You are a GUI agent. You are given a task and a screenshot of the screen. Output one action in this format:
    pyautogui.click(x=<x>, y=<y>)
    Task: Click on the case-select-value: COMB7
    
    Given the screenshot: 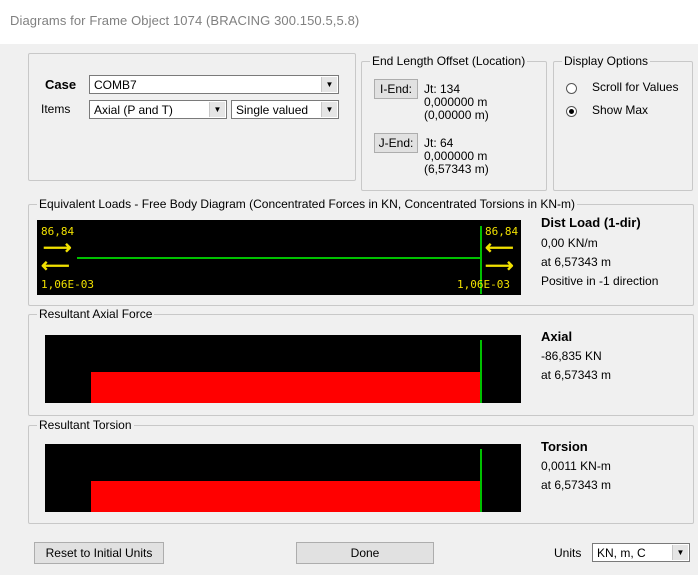 What is the action you would take?
    pyautogui.click(x=115, y=85)
    